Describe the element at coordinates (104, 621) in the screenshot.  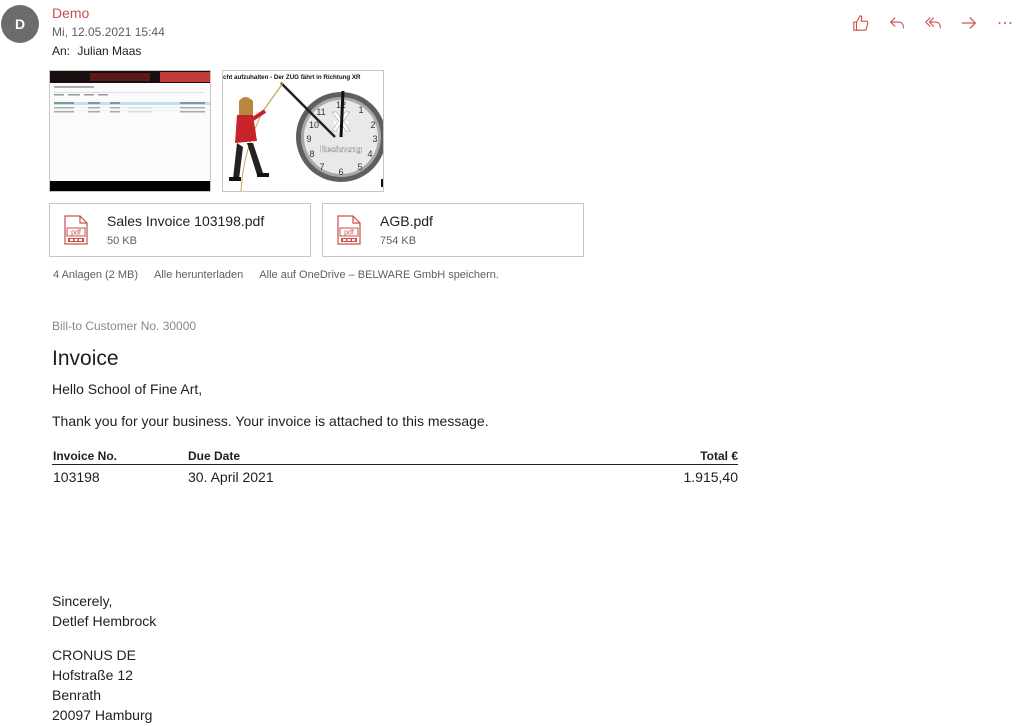
I see `signature-name: Detlef Hembrock` at that location.